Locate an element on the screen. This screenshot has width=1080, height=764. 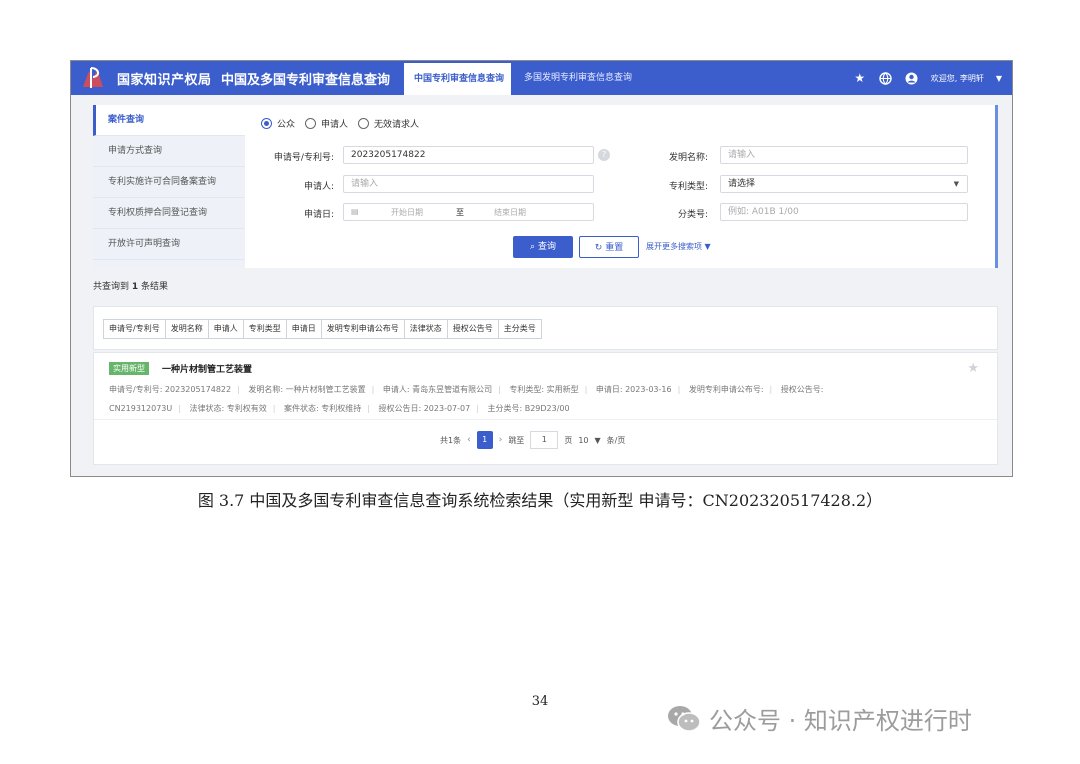
sidebar-item-case-query: 案件查询 is located at coordinates (169, 120).